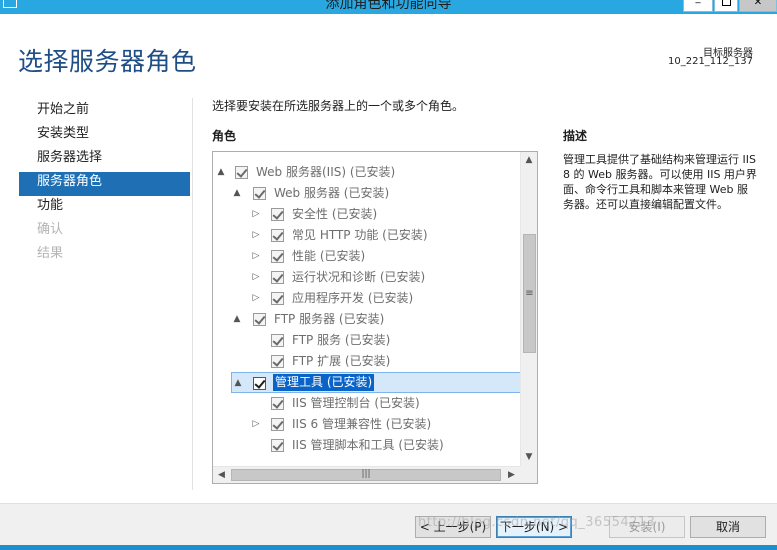 The height and width of the screenshot is (550, 777). What do you see at coordinates (360, 235) in the screenshot?
I see `tree-item-label: 常见 HTTP 功能 (已安装)` at bounding box center [360, 235].